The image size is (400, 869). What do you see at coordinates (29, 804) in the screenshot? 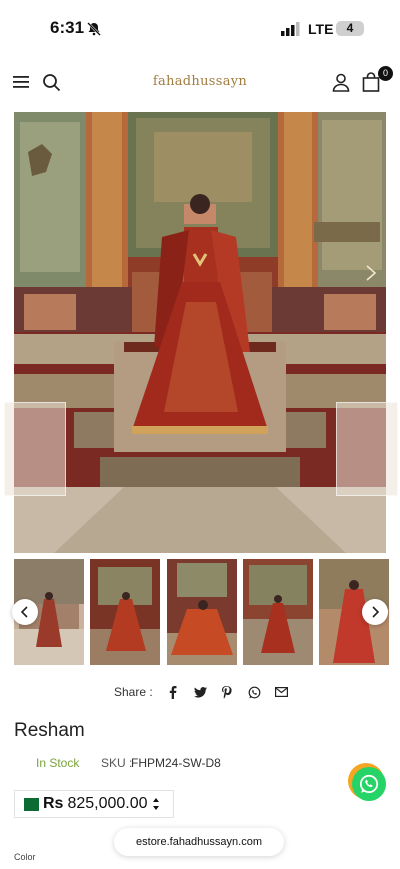
I see `pakistan-flag-icon` at bounding box center [29, 804].